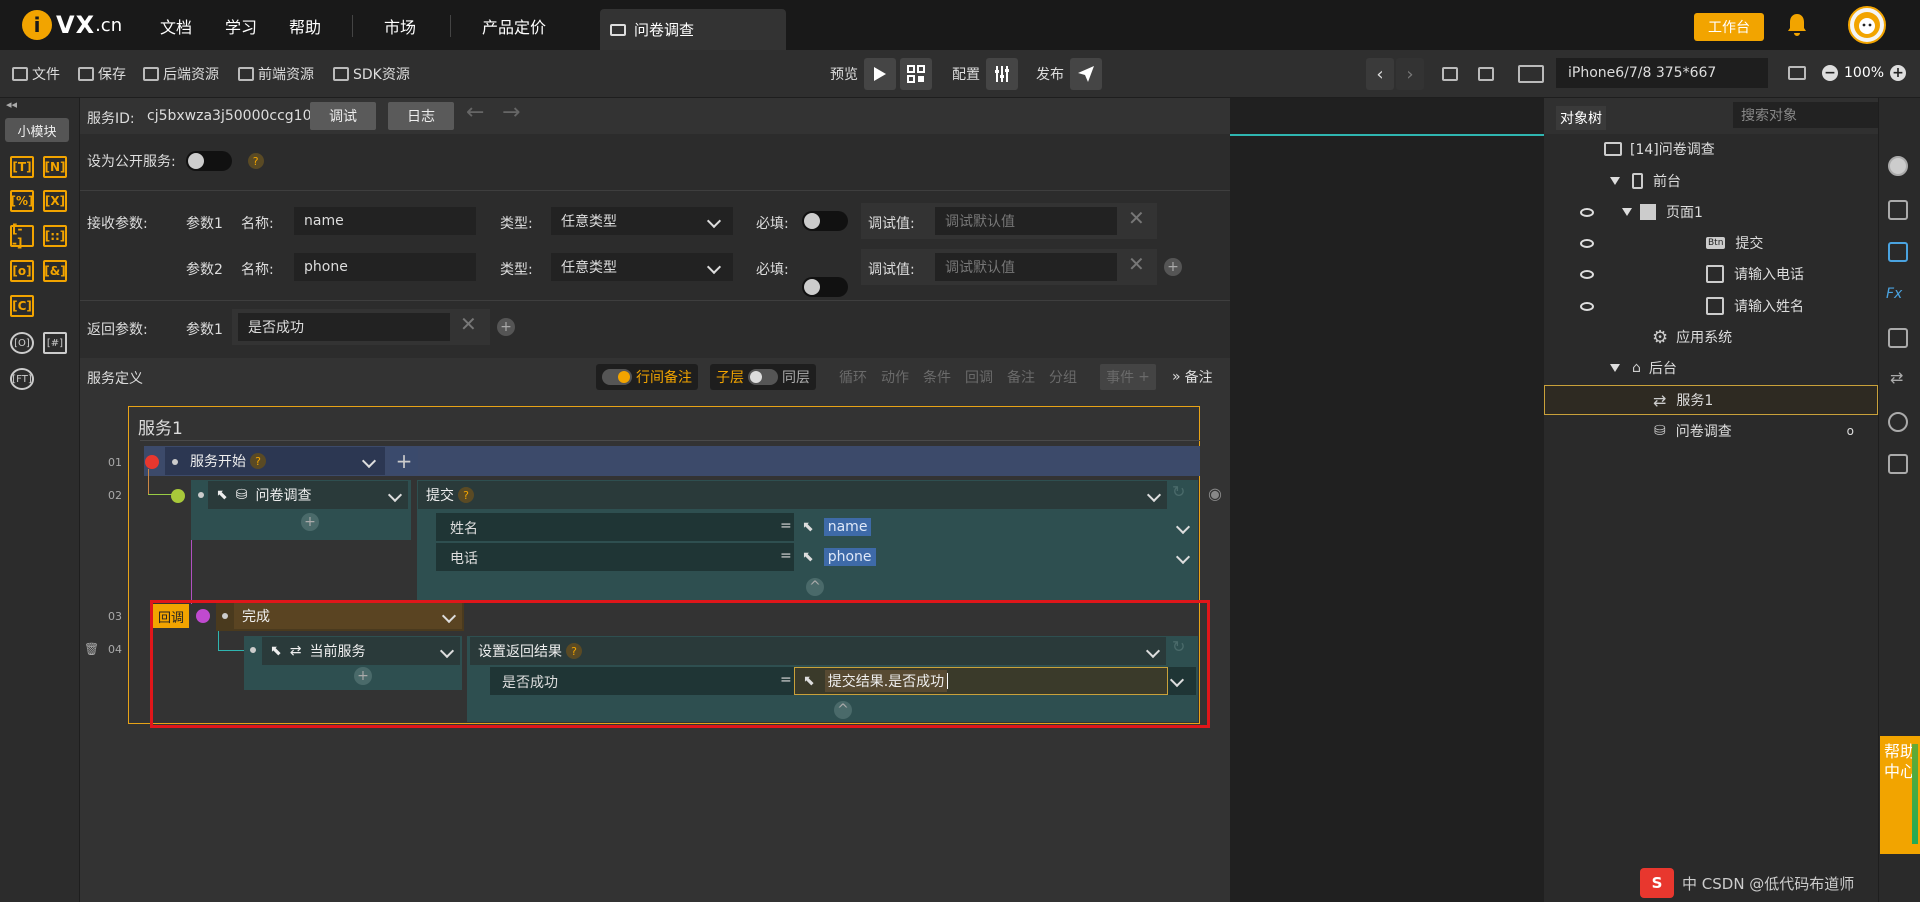 The width and height of the screenshot is (1920, 902). What do you see at coordinates (102, 74) in the screenshot?
I see `save-button: 保存` at bounding box center [102, 74].